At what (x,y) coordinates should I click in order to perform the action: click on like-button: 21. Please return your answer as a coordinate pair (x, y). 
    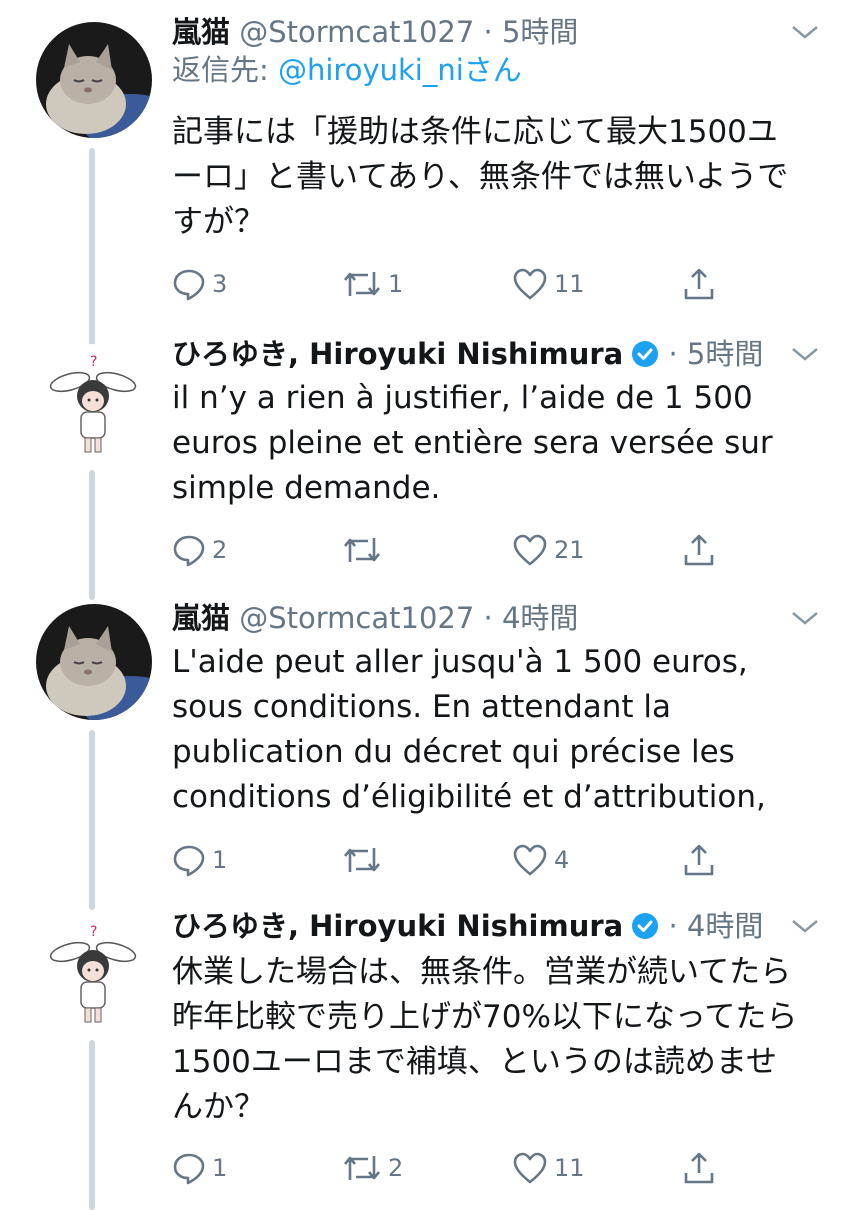
    Looking at the image, I should click on (548, 550).